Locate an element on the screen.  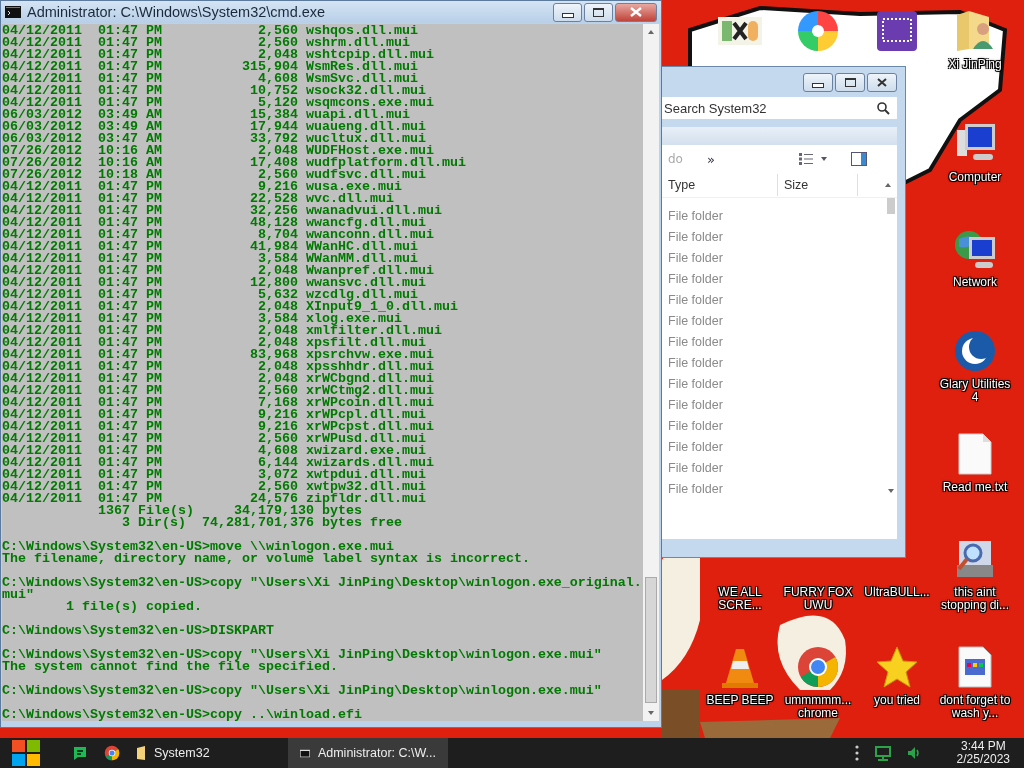
view-options-icon is located at coordinates (813, 159).